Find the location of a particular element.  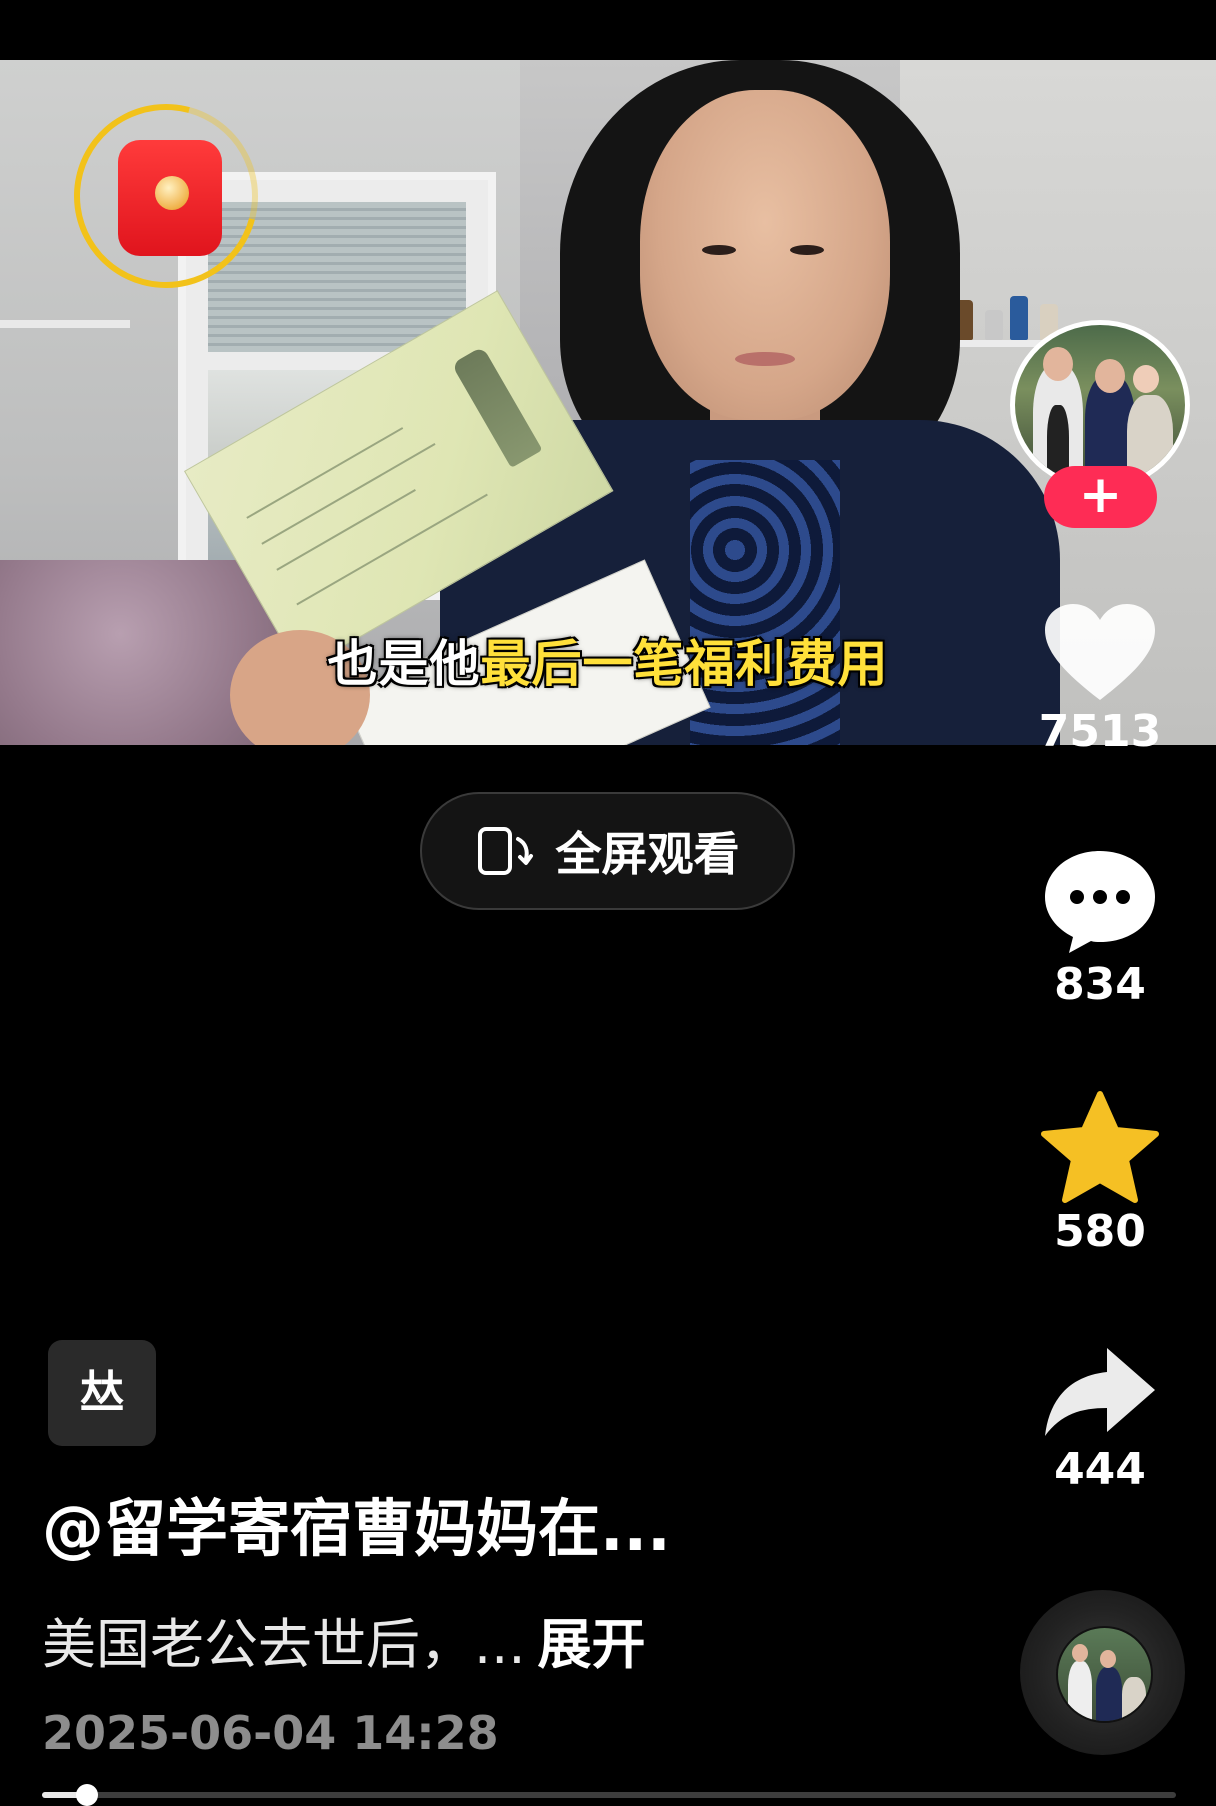

follow-button: + is located at coordinates (1100, 497).